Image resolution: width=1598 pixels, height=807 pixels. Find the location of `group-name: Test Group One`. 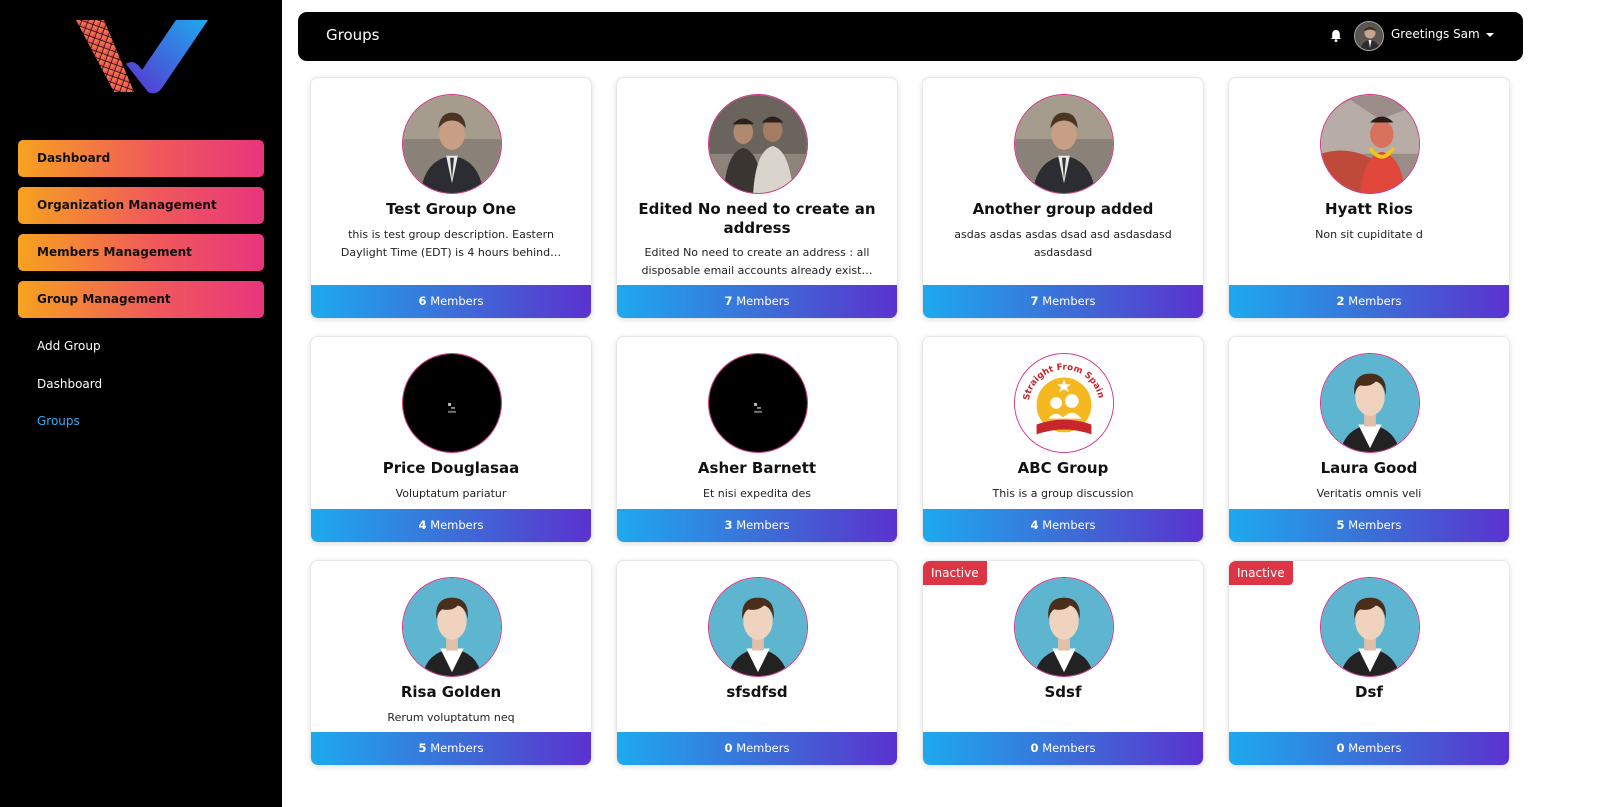

group-name: Test Group One is located at coordinates (451, 209).